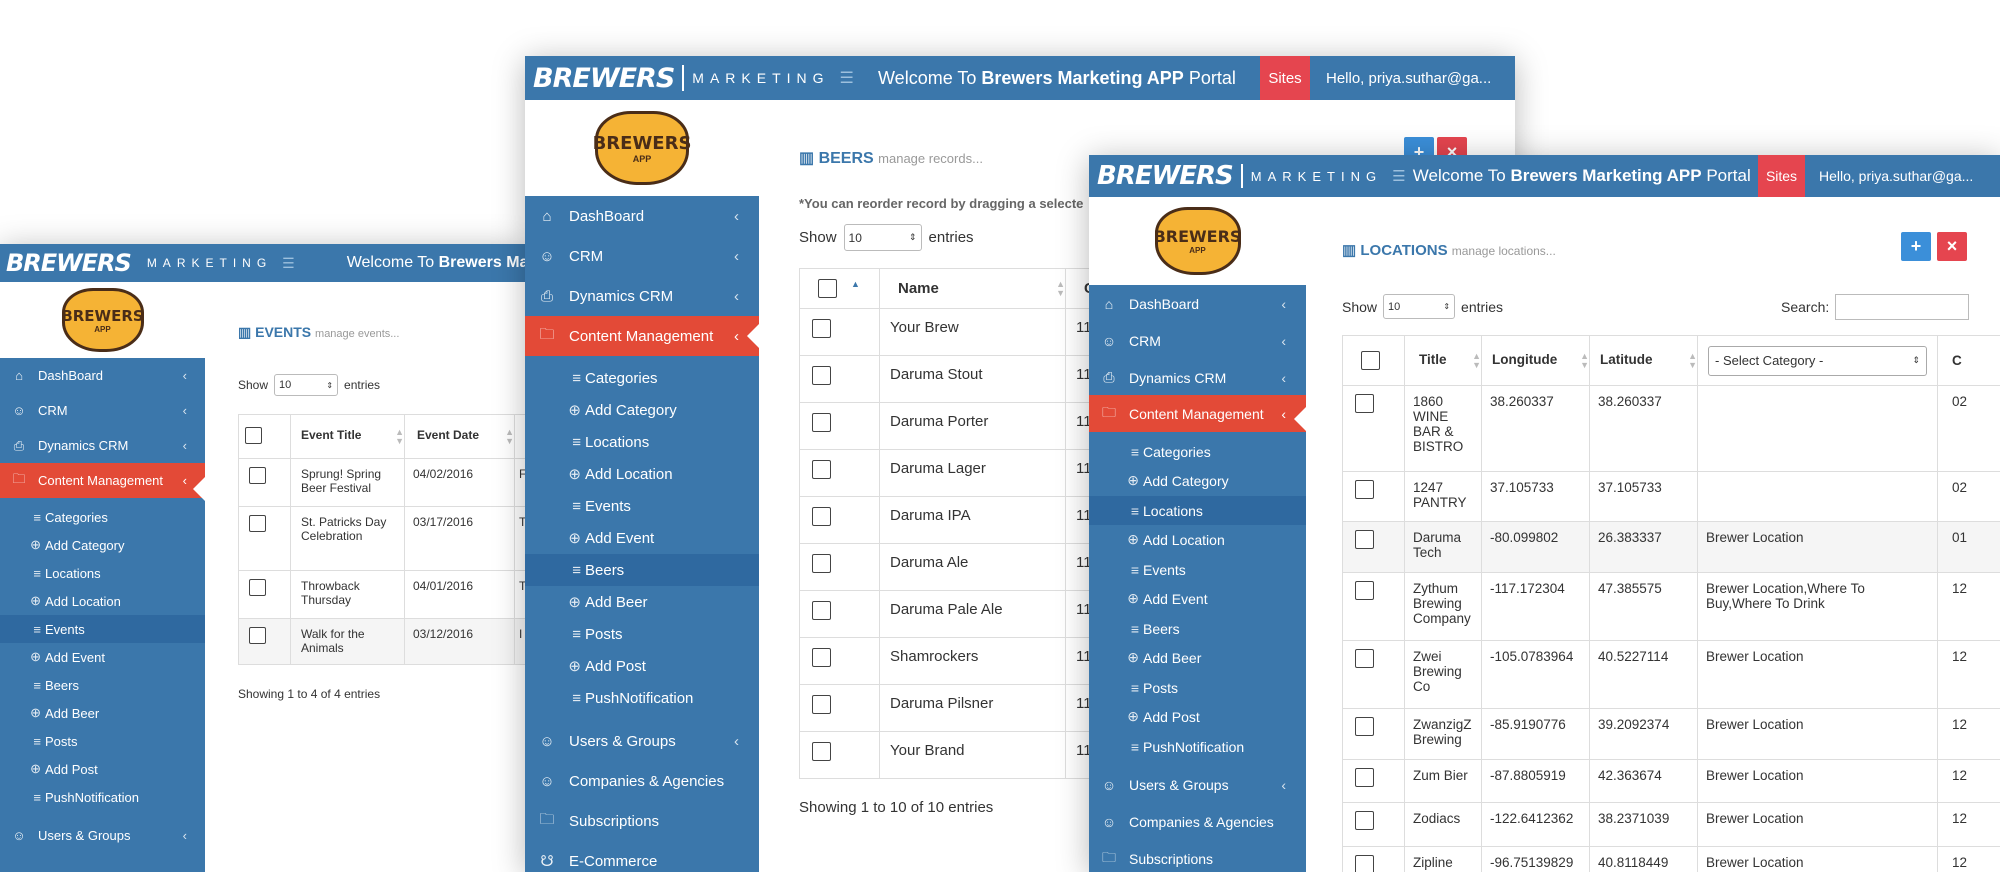  I want to click on column-header: C, so click(1968, 360).